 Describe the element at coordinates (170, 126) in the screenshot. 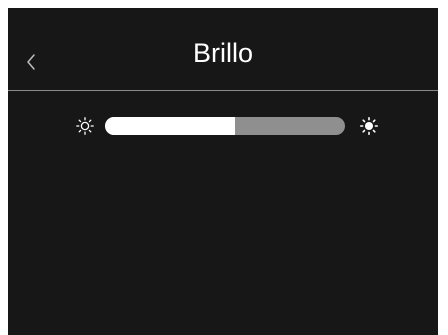

I see `brightness-slider-fill` at that location.